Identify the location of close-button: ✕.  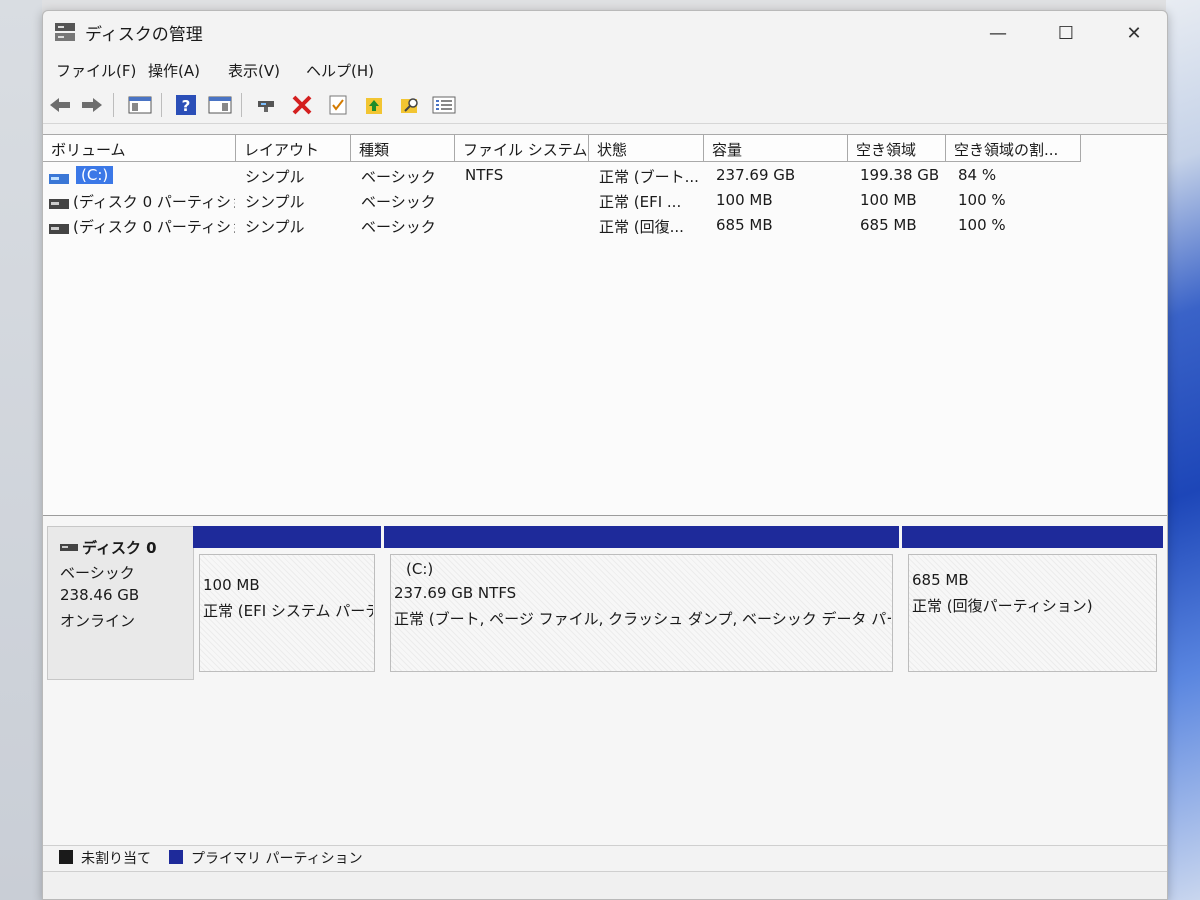
(1134, 33).